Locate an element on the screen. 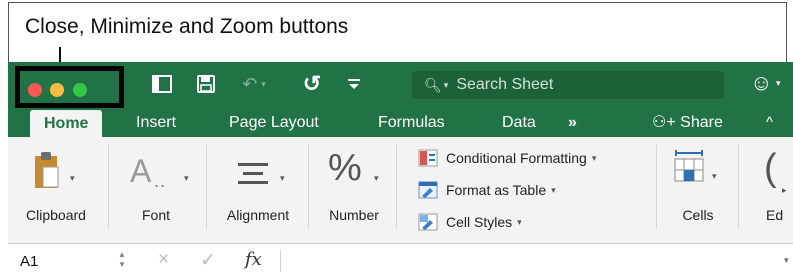  font-dots: .. is located at coordinates (160, 181).